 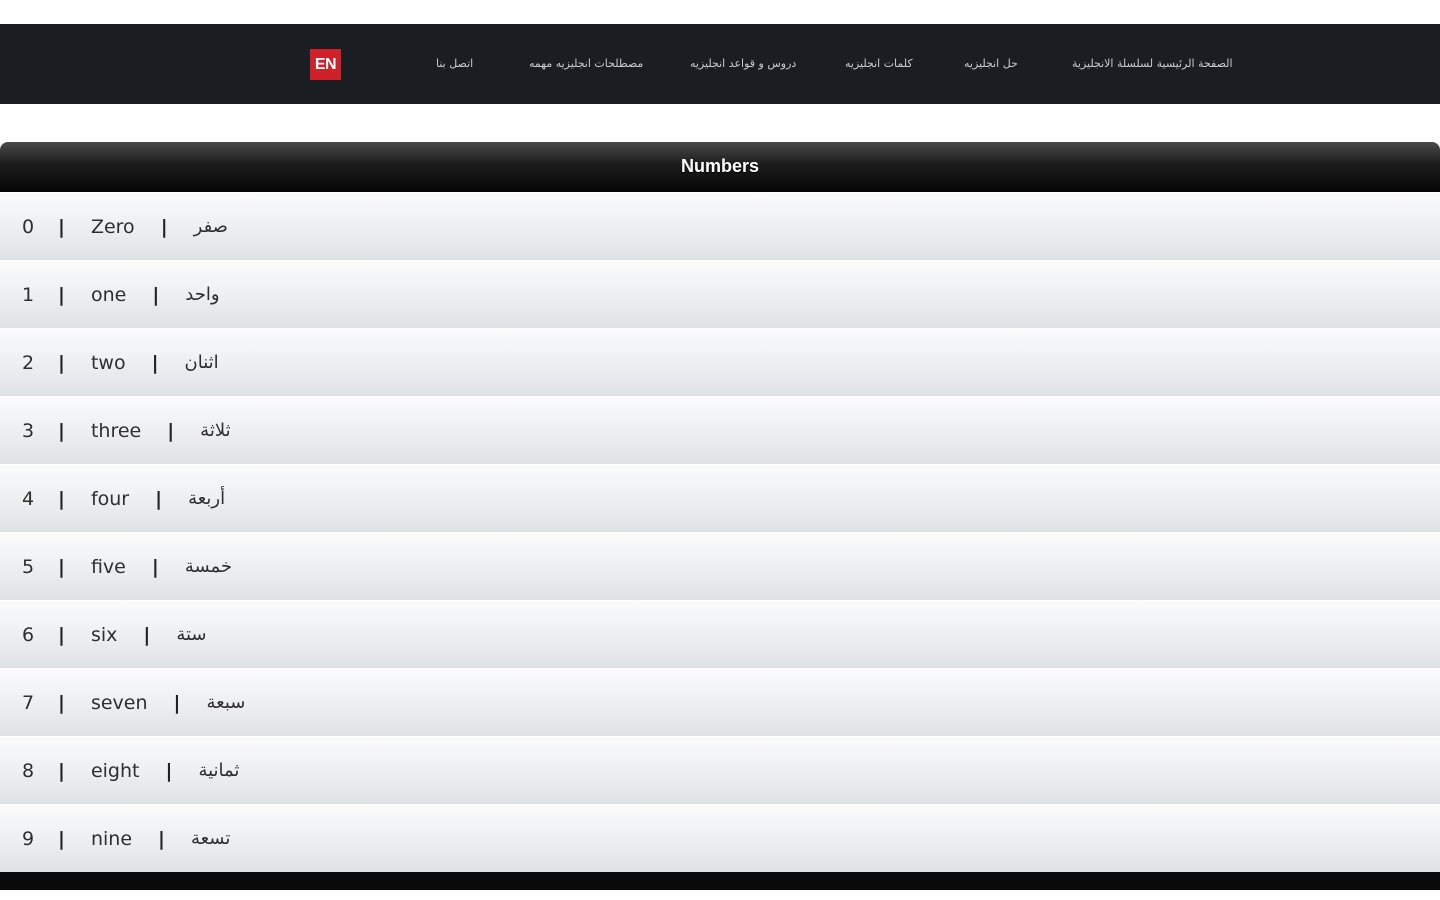 What do you see at coordinates (720, 702) in the screenshot?
I see `list-item: 7 | seven | سبعة` at bounding box center [720, 702].